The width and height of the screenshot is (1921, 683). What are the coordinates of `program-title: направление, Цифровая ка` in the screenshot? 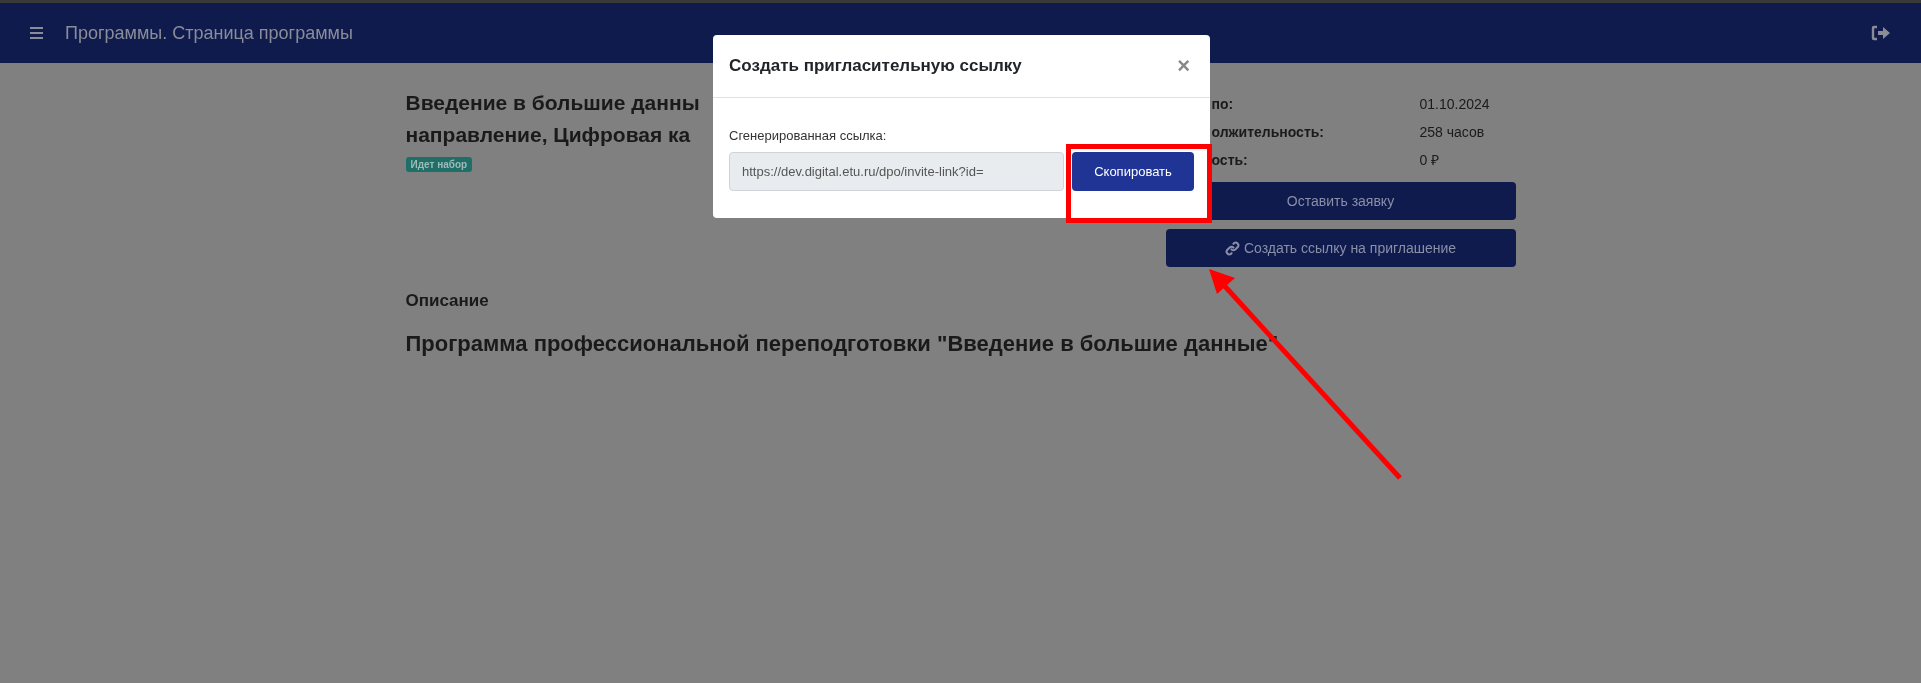 It's located at (548, 135).